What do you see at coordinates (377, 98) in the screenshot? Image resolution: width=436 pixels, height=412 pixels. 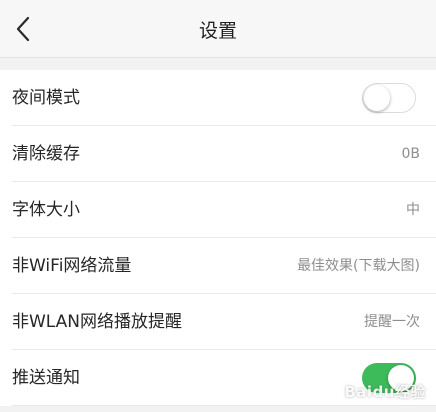 I see `toggle-knob` at bounding box center [377, 98].